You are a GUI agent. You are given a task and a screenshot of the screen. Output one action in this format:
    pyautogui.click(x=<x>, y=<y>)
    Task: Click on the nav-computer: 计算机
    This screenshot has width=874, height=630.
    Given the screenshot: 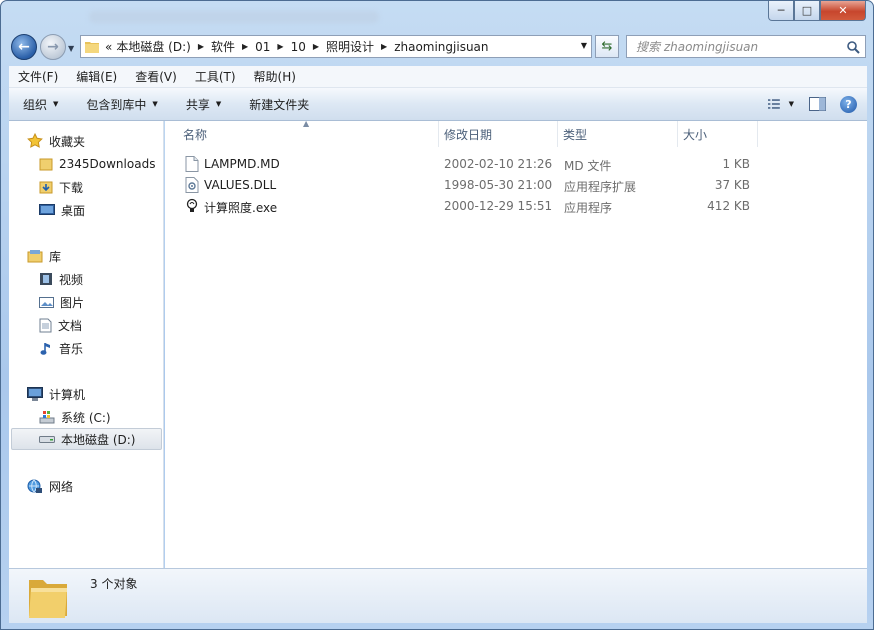 What is the action you would take?
    pyautogui.click(x=56, y=394)
    